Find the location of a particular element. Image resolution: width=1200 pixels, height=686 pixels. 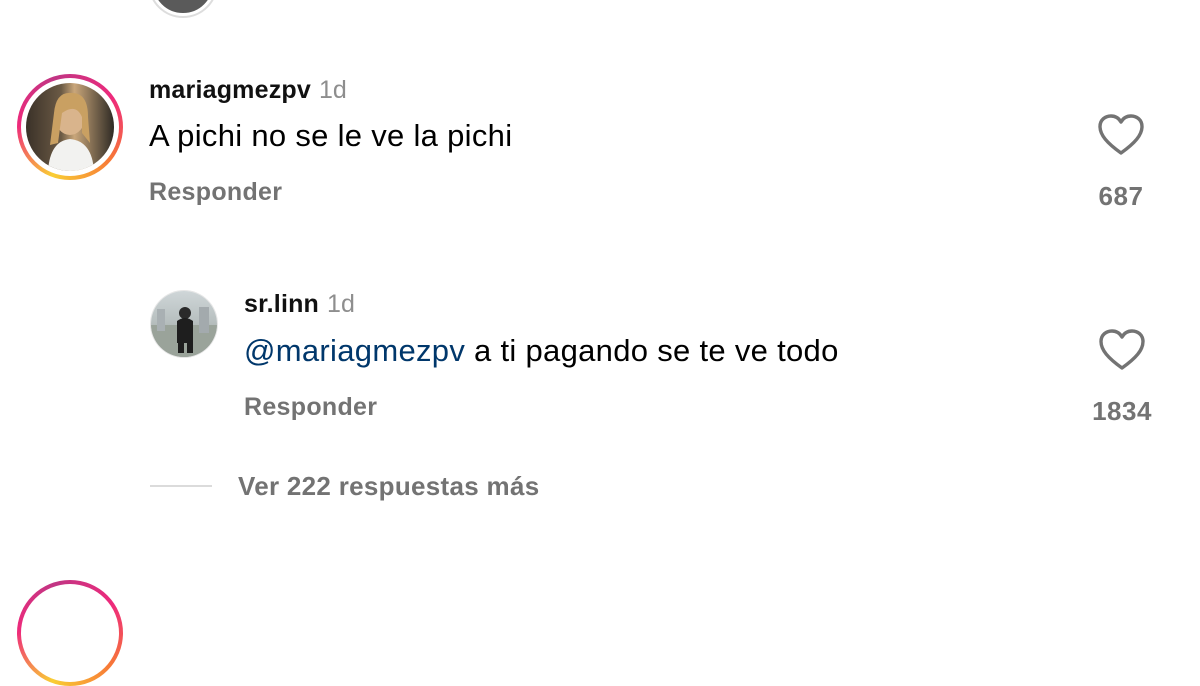

comment-text: A pichi no se le ve la pichi is located at coordinates (331, 135).